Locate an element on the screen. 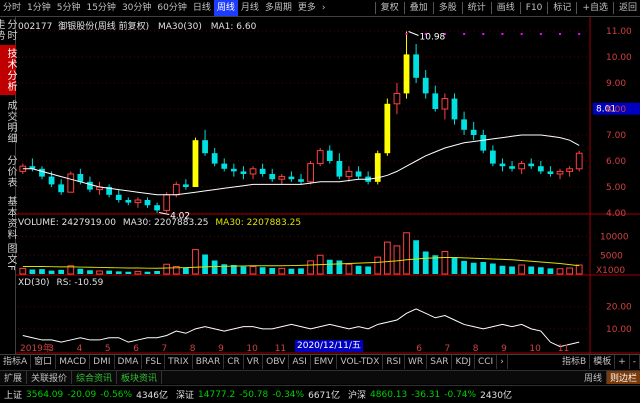  ext-tab-2: 综合资讯 is located at coordinates (95, 377).